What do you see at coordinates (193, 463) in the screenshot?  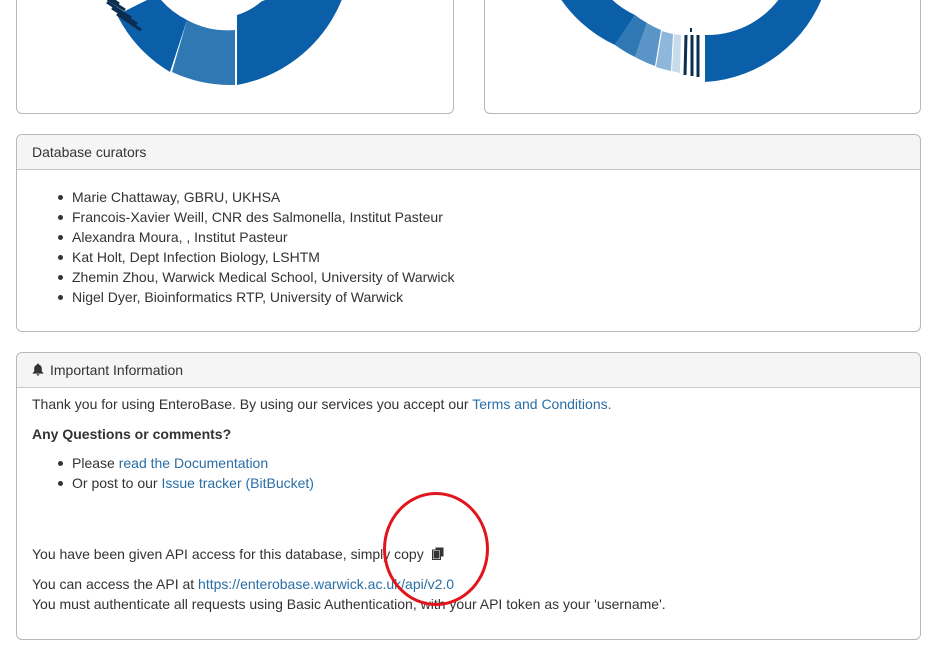 I see `documentation-link: read the Documentation` at bounding box center [193, 463].